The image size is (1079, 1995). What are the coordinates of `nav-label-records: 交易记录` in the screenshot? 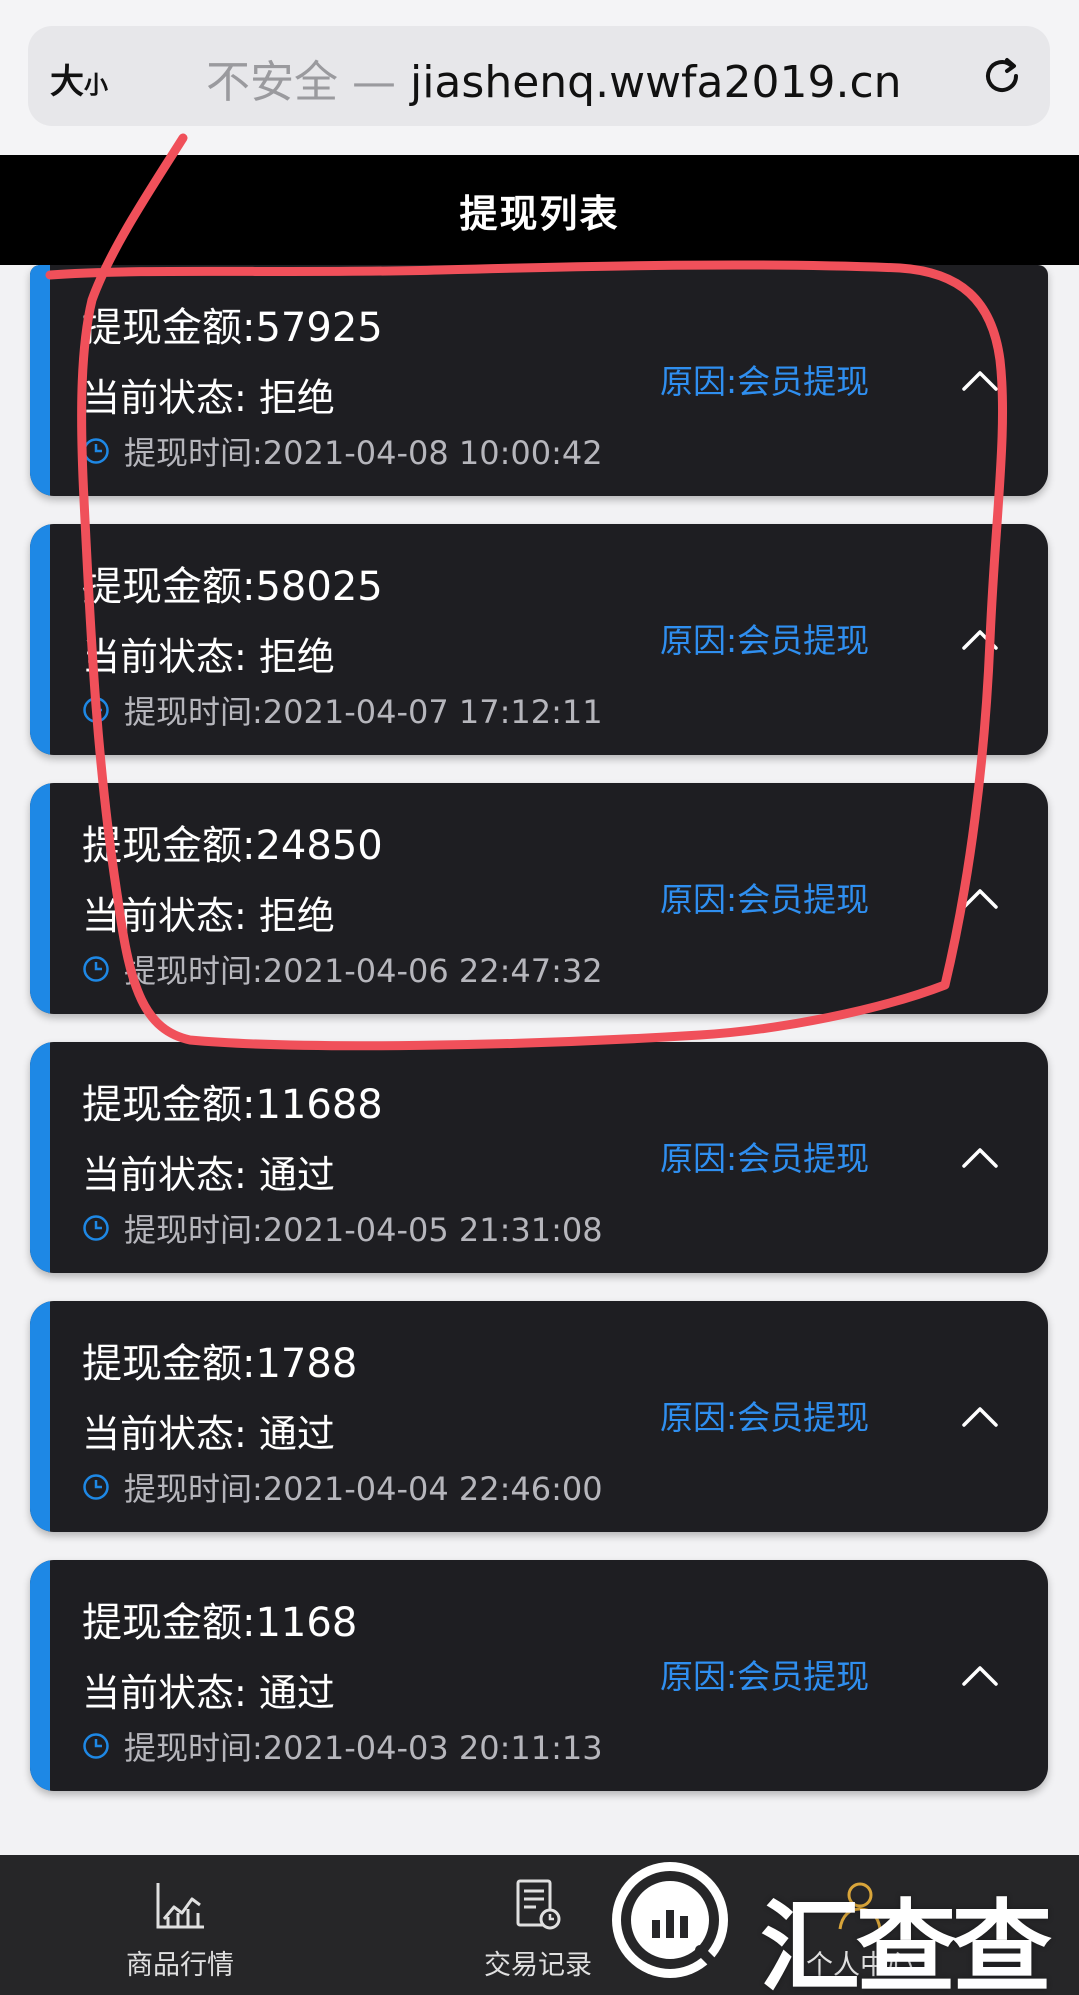 It's located at (538, 1965).